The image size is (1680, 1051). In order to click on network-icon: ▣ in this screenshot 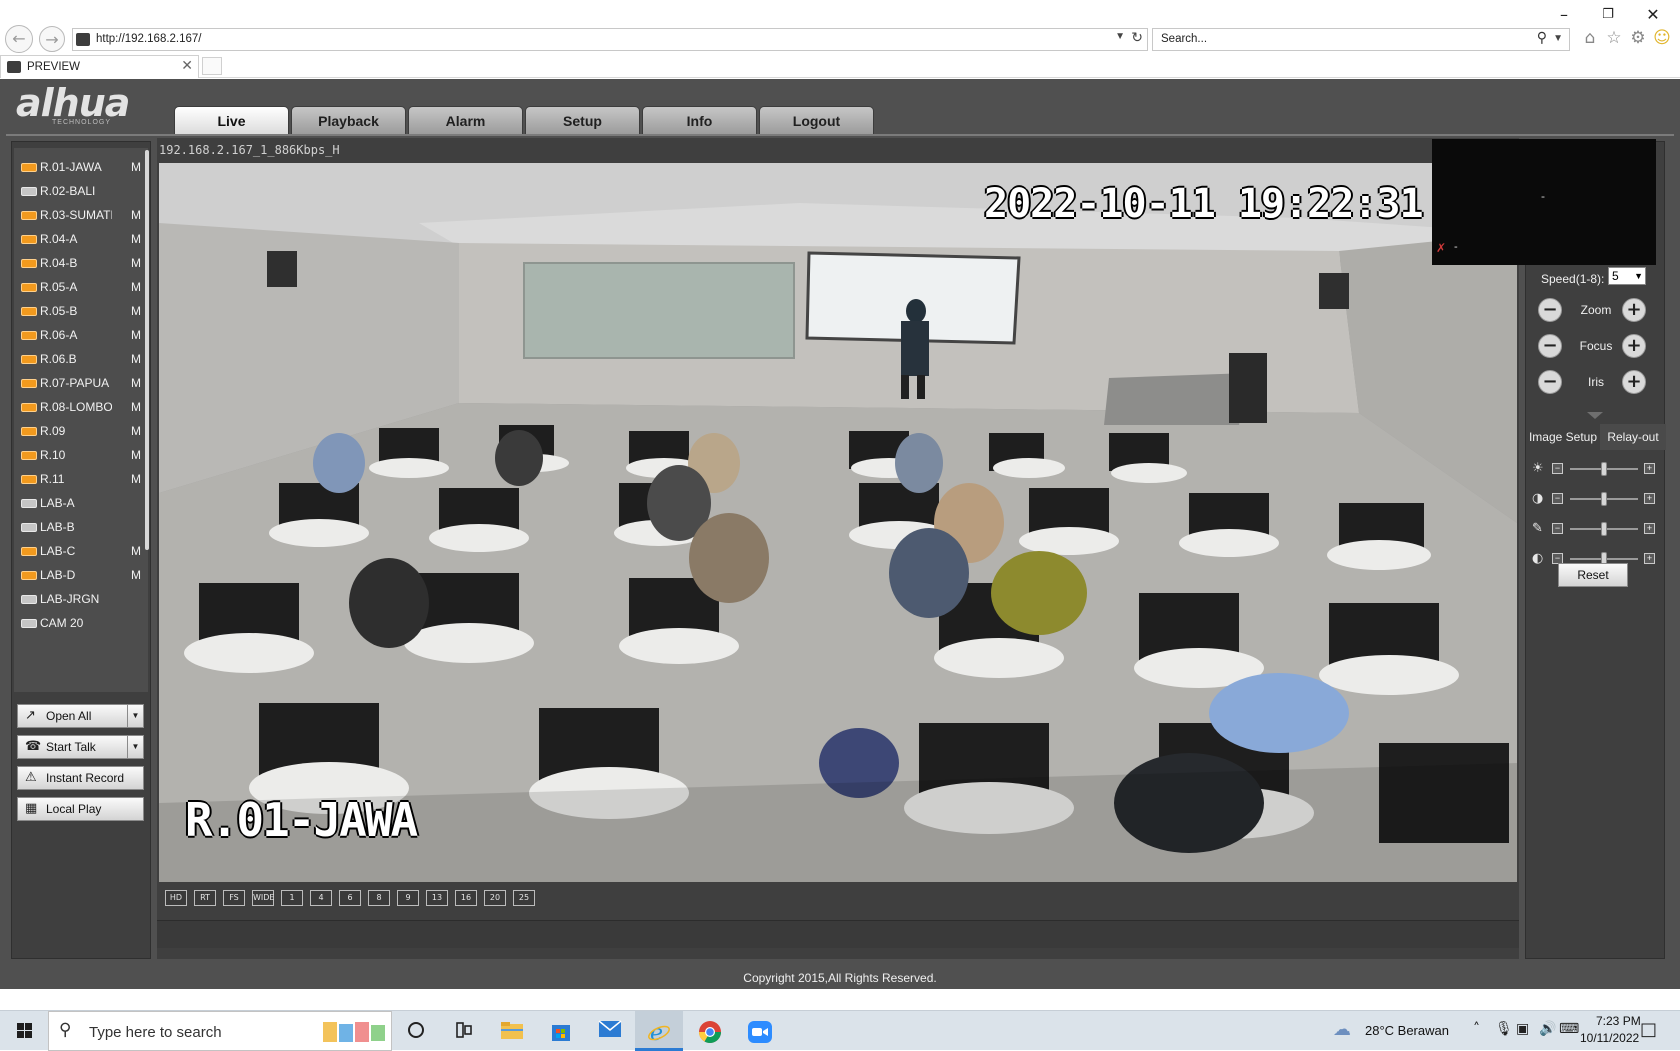, I will do `click(1522, 1029)`.